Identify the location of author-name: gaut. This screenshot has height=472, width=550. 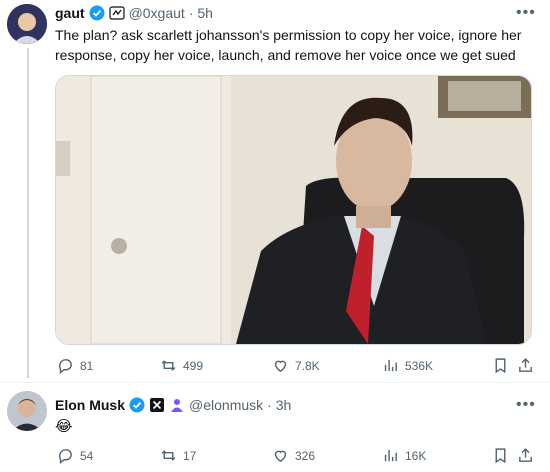
(70, 13).